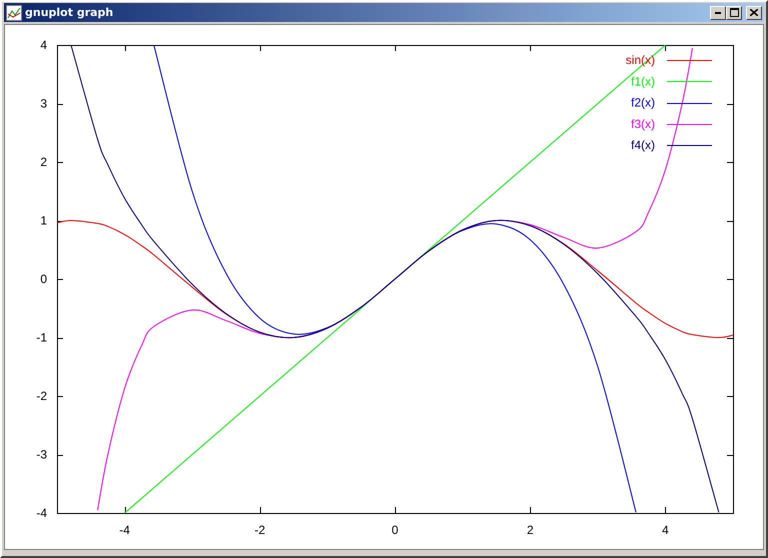 This screenshot has height=558, width=768. What do you see at coordinates (124, 530) in the screenshot?
I see `x-axis-tick-label: -4` at bounding box center [124, 530].